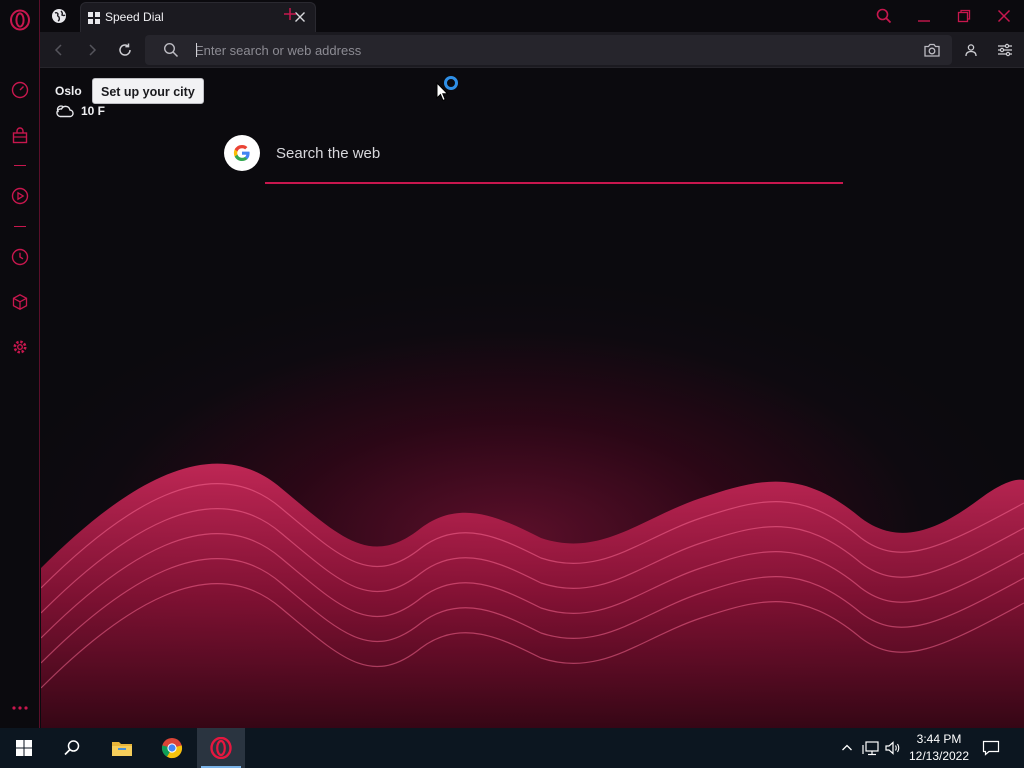 The height and width of the screenshot is (768, 1024). Describe the element at coordinates (964, 16) in the screenshot. I see `restore-icon` at that location.